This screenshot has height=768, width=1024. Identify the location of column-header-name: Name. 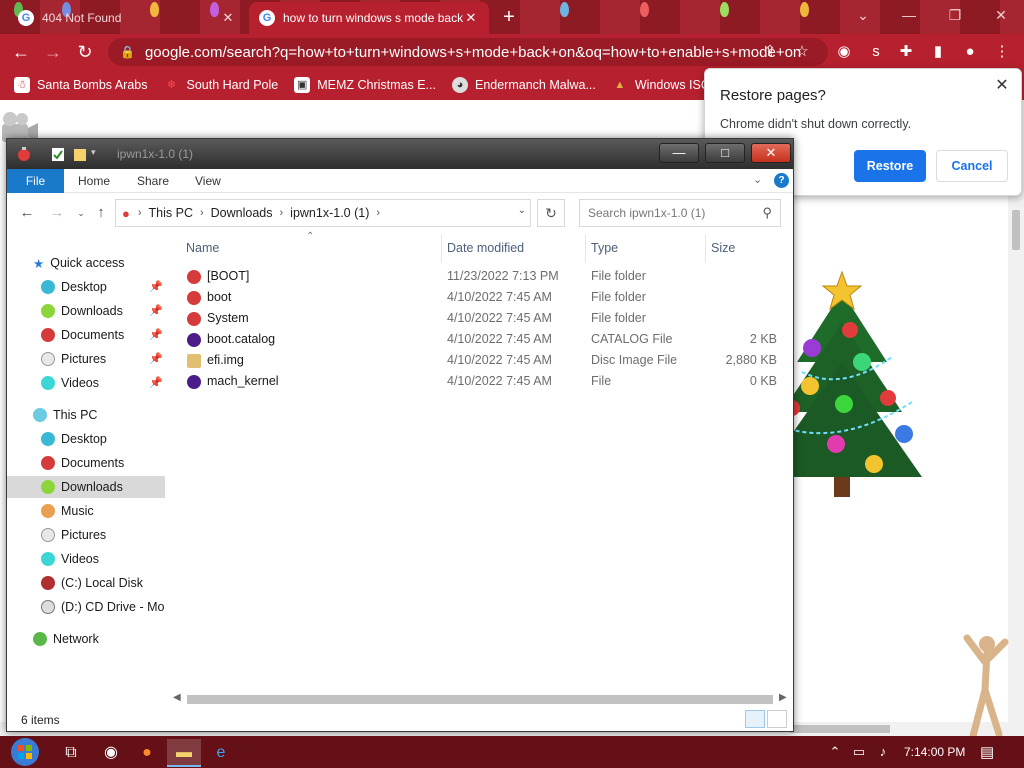
(202, 248).